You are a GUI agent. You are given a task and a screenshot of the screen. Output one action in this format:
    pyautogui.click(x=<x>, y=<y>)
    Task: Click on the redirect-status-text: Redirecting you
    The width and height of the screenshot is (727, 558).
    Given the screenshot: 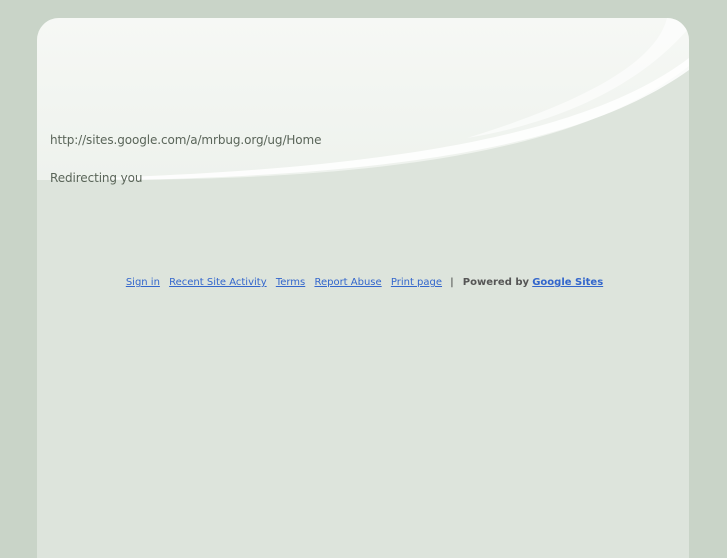 What is the action you would take?
    pyautogui.click(x=96, y=178)
    